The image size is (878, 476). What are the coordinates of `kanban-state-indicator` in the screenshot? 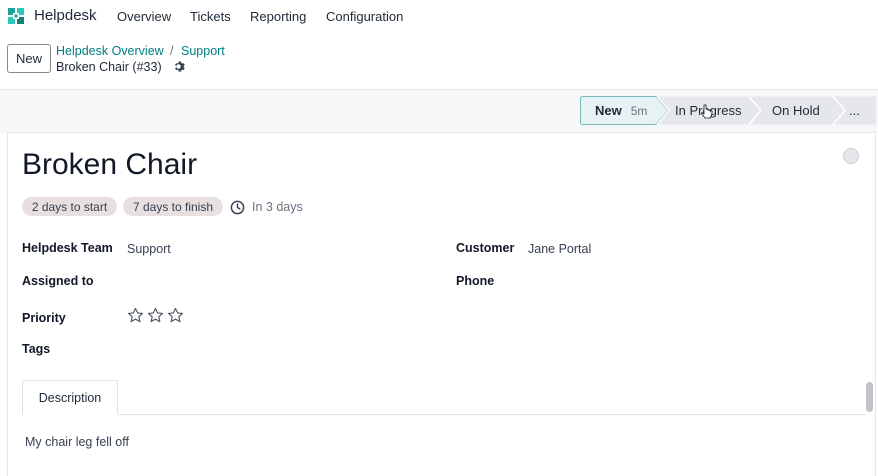 It's located at (851, 156).